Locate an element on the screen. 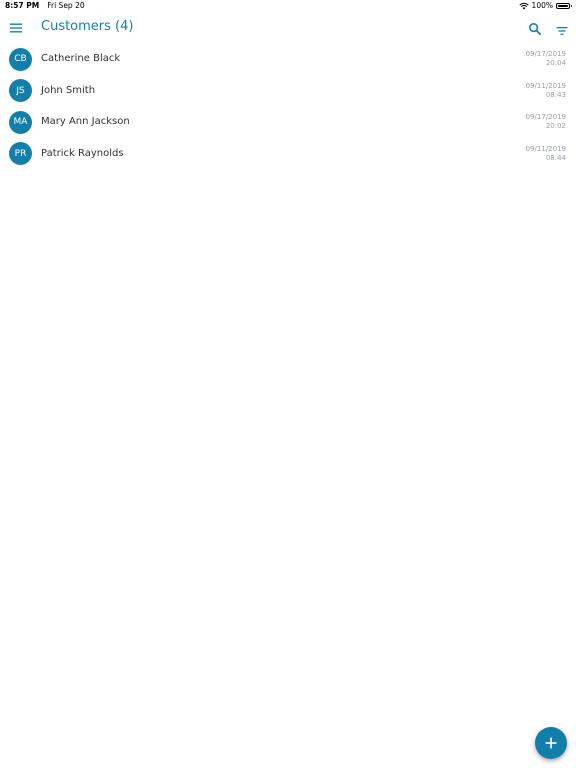  avatar: MA is located at coordinates (20, 122).